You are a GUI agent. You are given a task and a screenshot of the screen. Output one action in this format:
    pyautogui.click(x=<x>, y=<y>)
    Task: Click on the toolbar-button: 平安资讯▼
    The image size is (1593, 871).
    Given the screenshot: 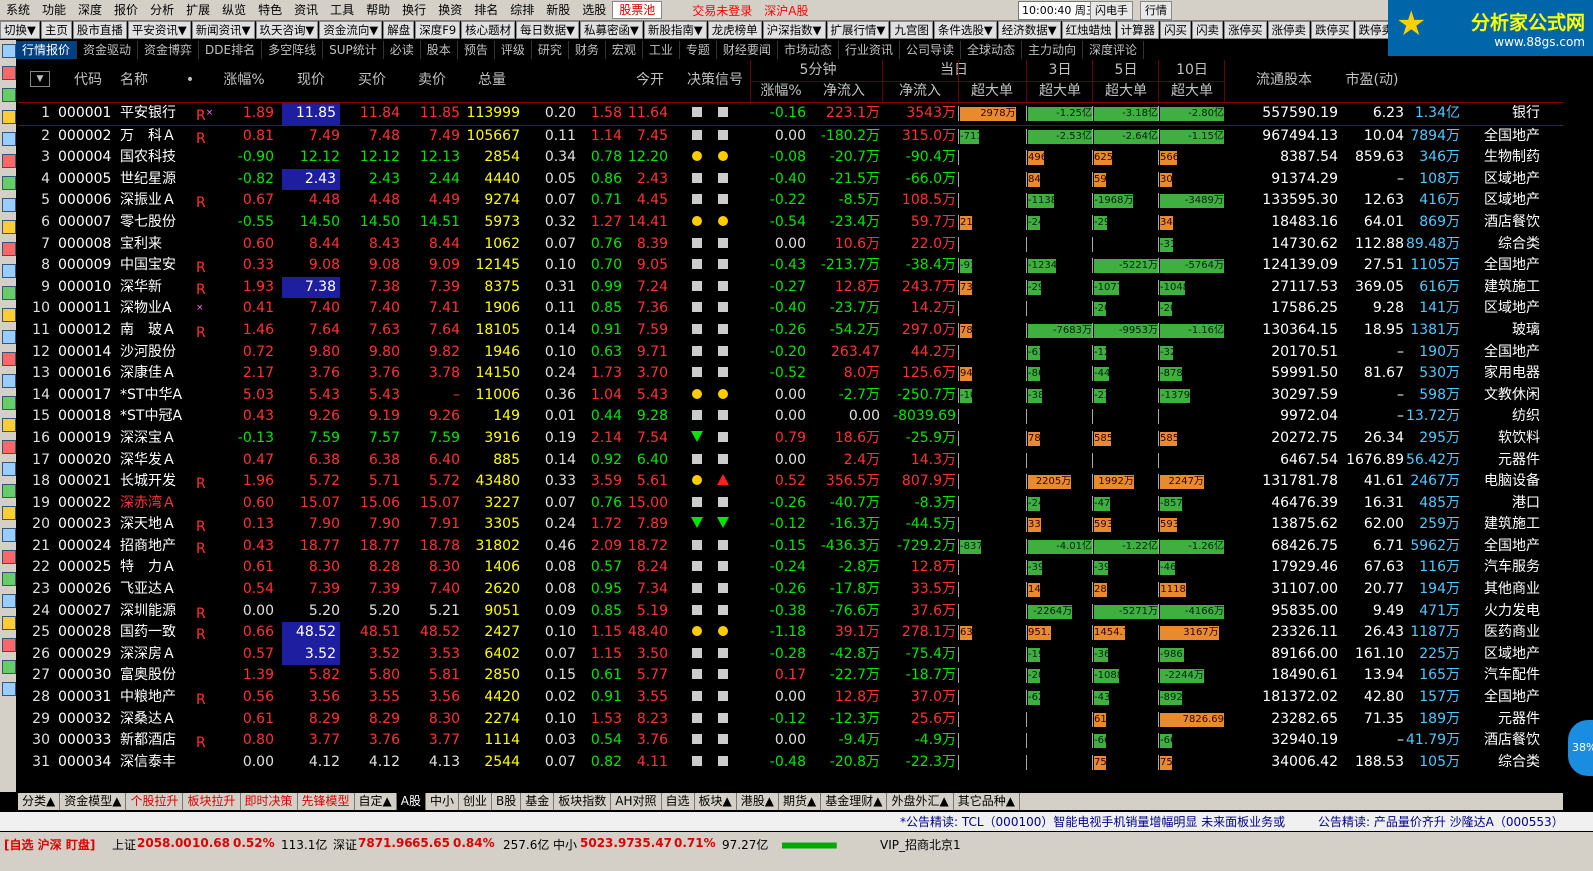 What is the action you would take?
    pyautogui.click(x=159, y=30)
    